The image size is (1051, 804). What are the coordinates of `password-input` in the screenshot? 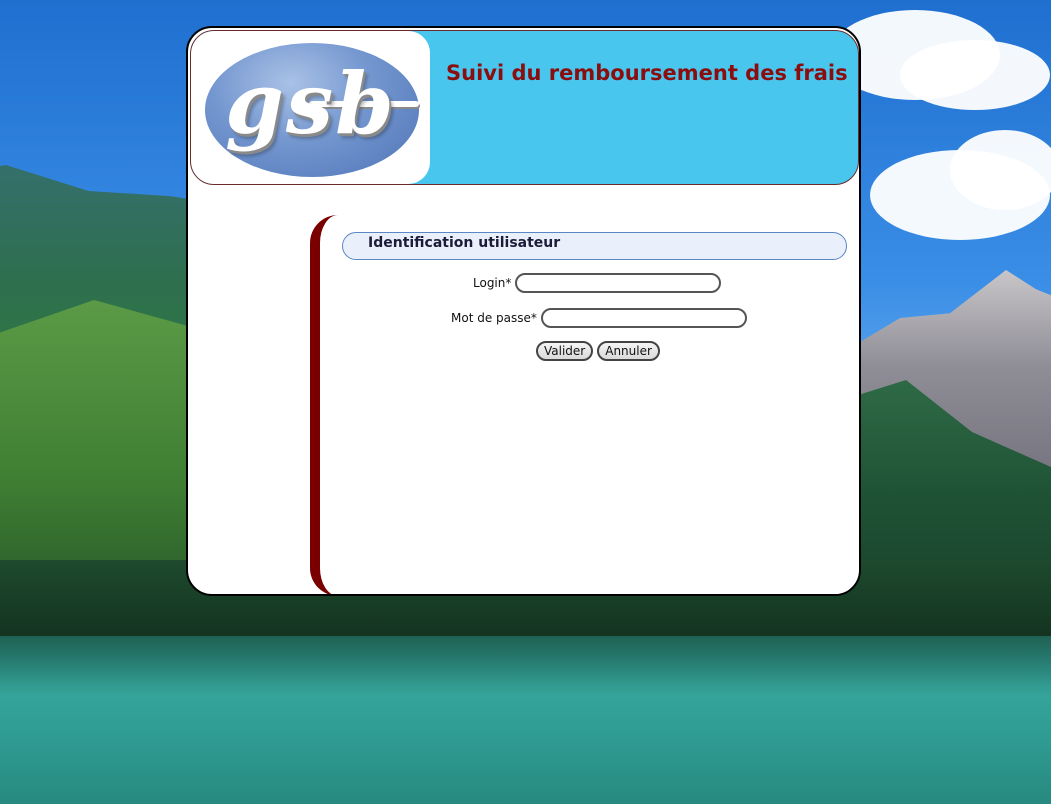 It's located at (643, 318).